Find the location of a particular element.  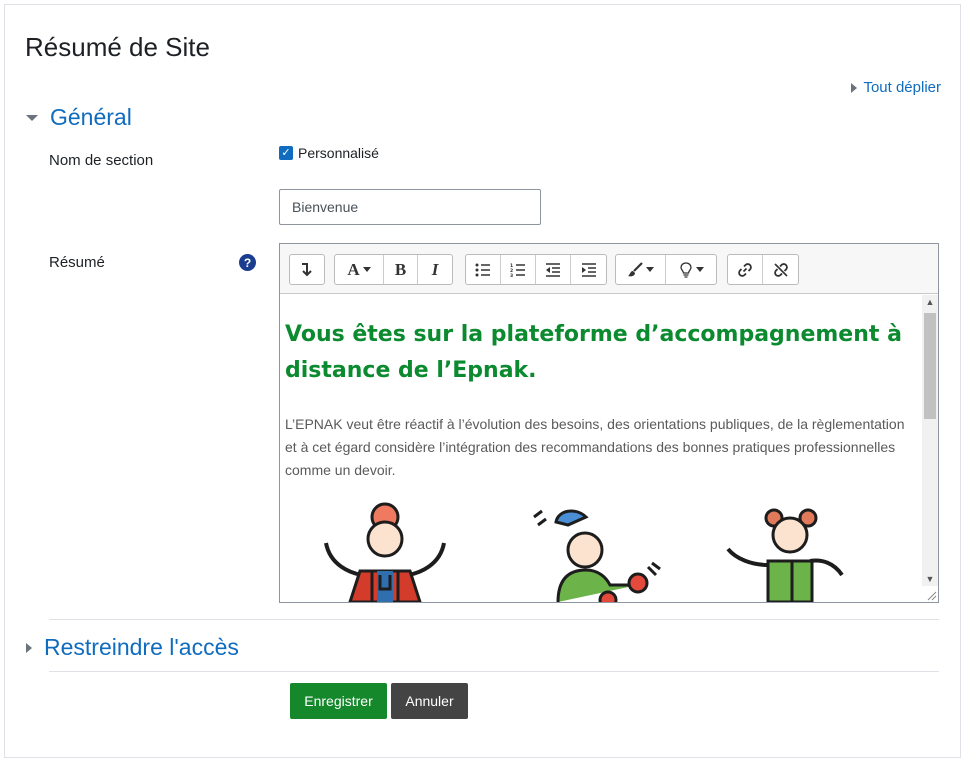

section-name-label: Nom de section is located at coordinates (101, 160).